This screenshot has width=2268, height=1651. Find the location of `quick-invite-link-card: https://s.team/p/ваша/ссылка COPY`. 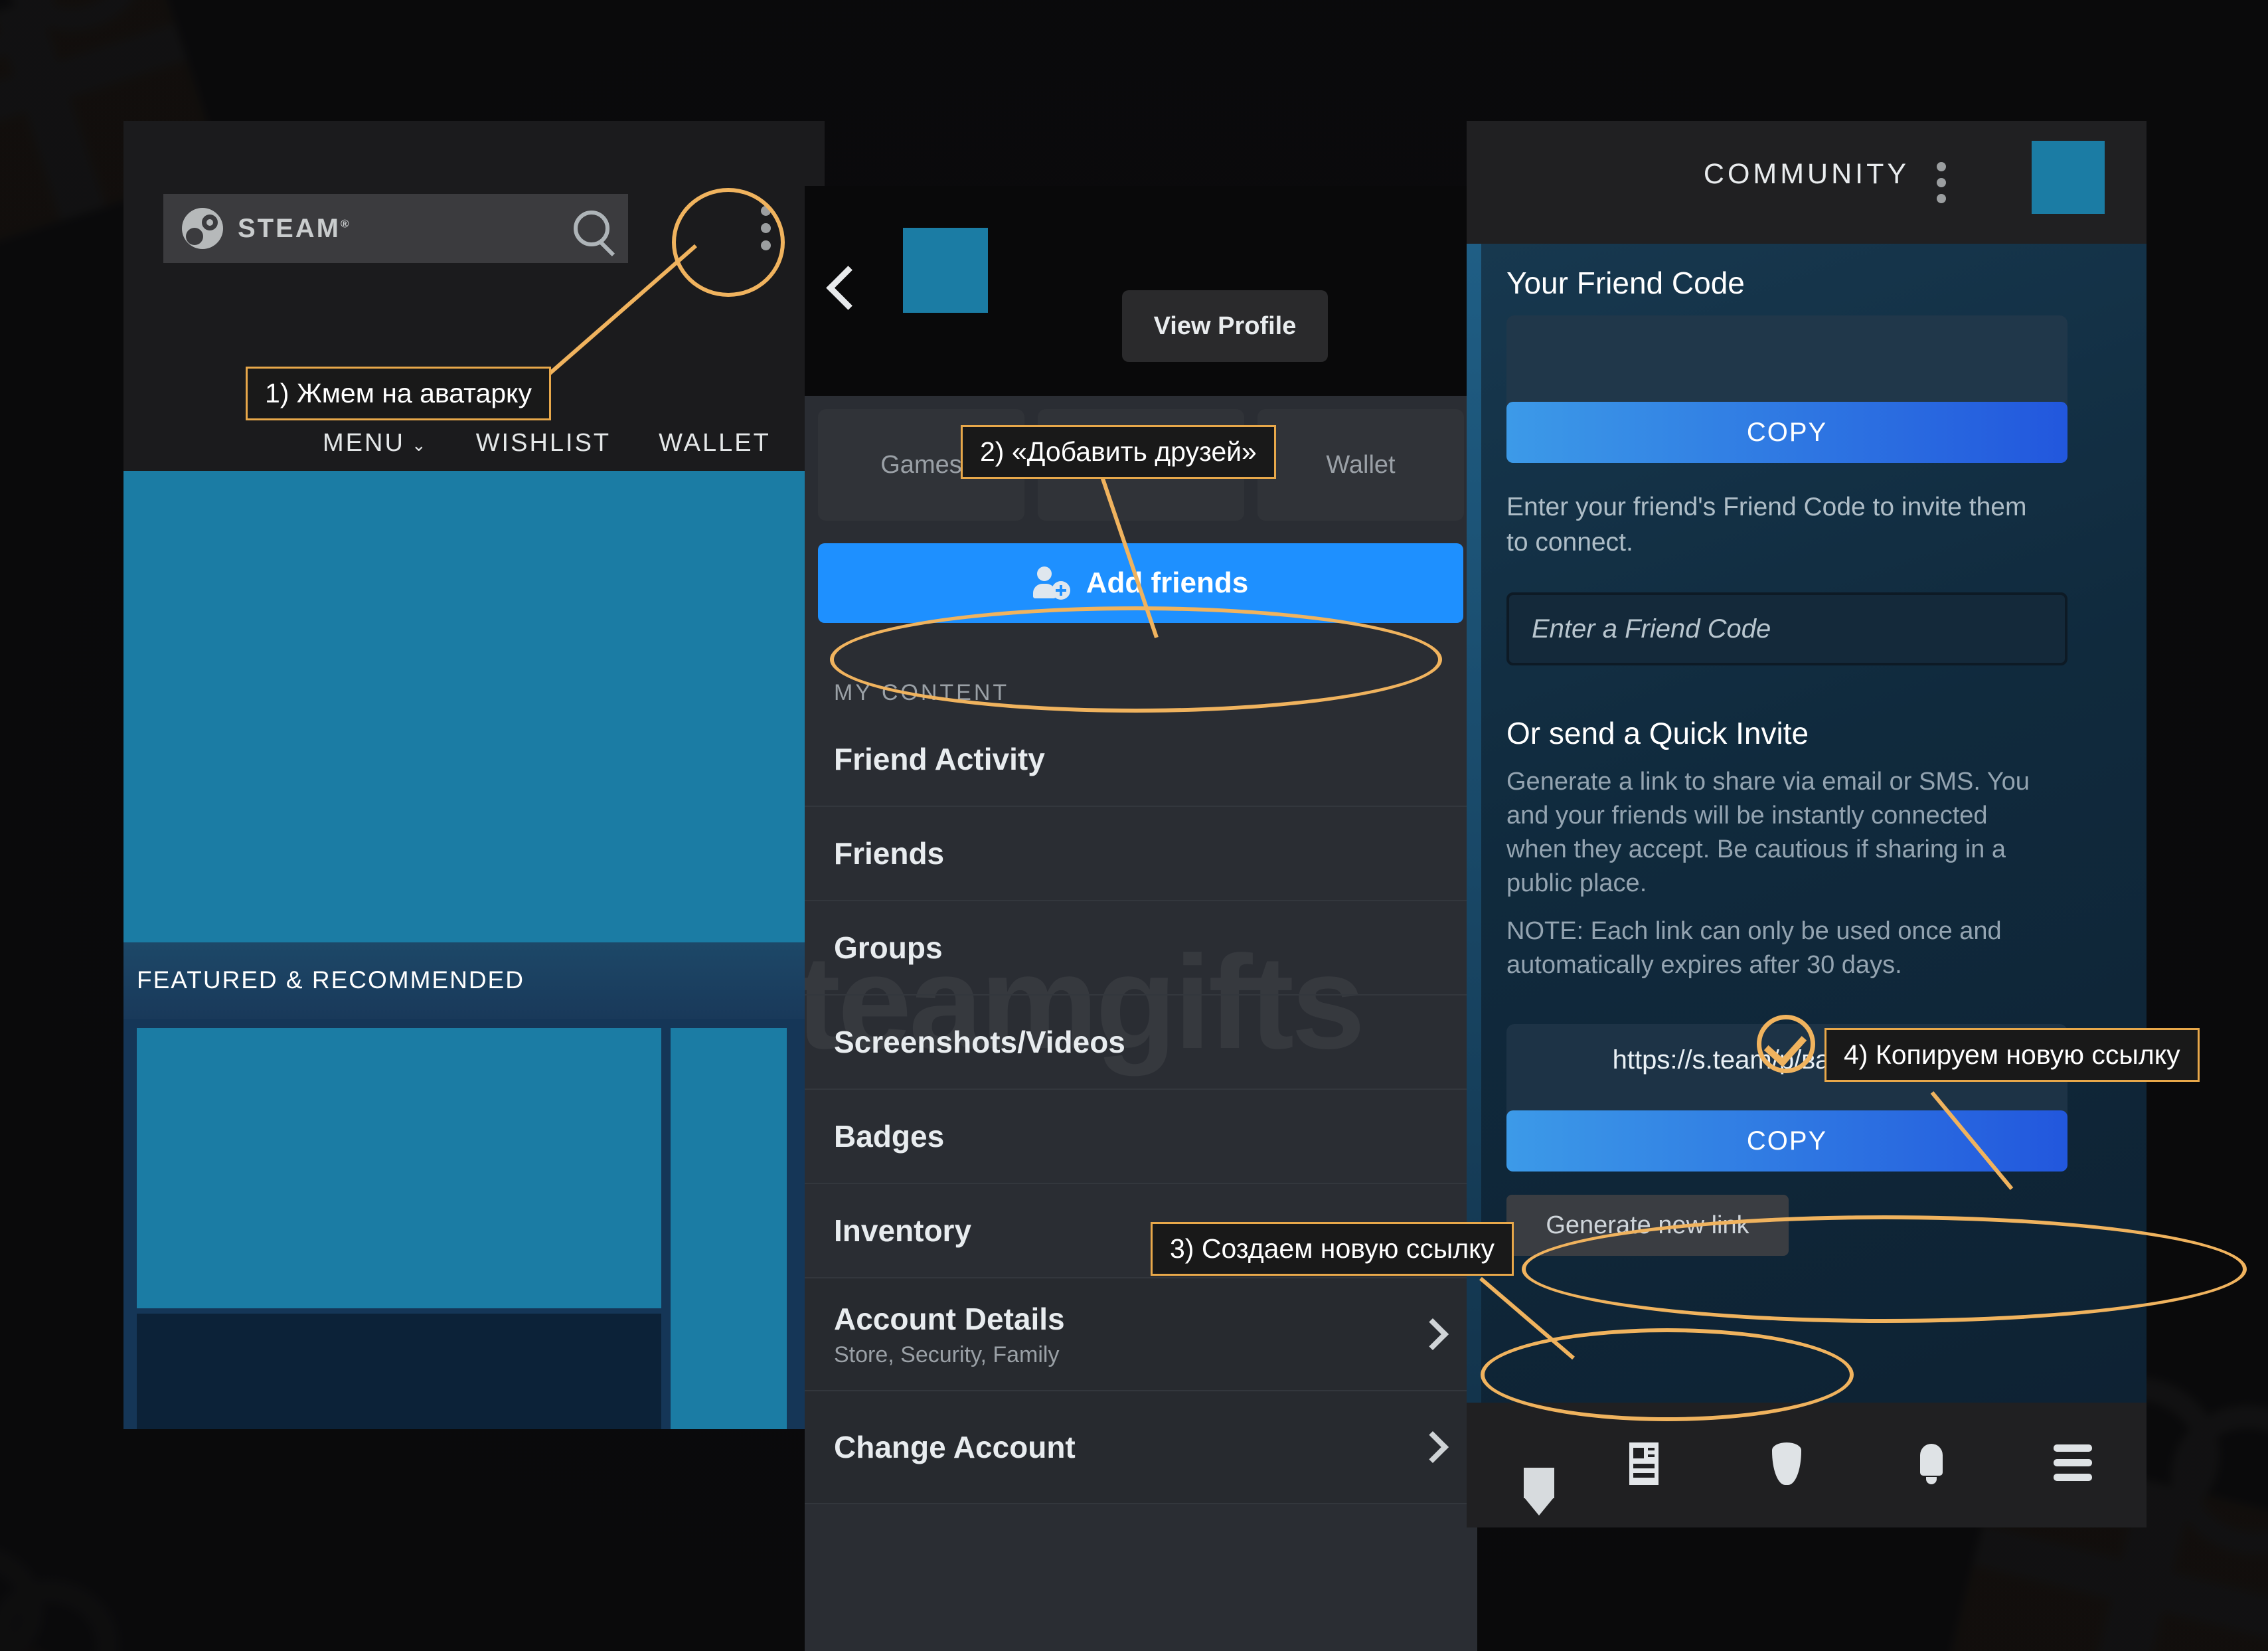

quick-invite-link-card: https://s.team/p/ваша/ссылка COPY is located at coordinates (1786, 1098).